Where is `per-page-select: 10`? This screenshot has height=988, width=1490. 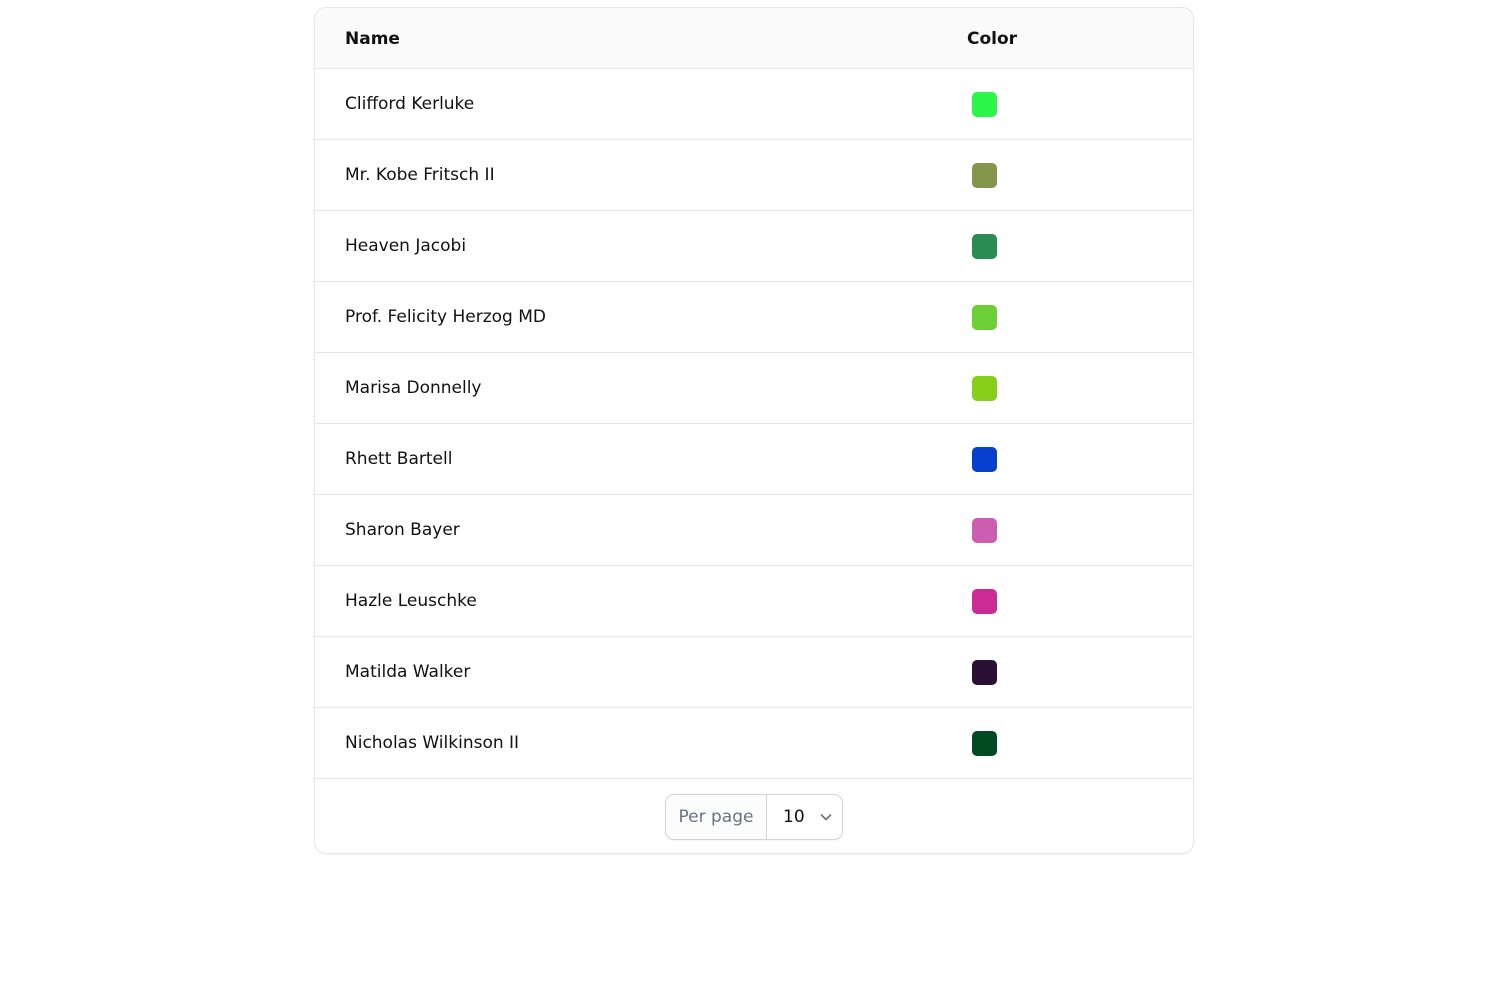
per-page-select: 10 is located at coordinates (804, 817).